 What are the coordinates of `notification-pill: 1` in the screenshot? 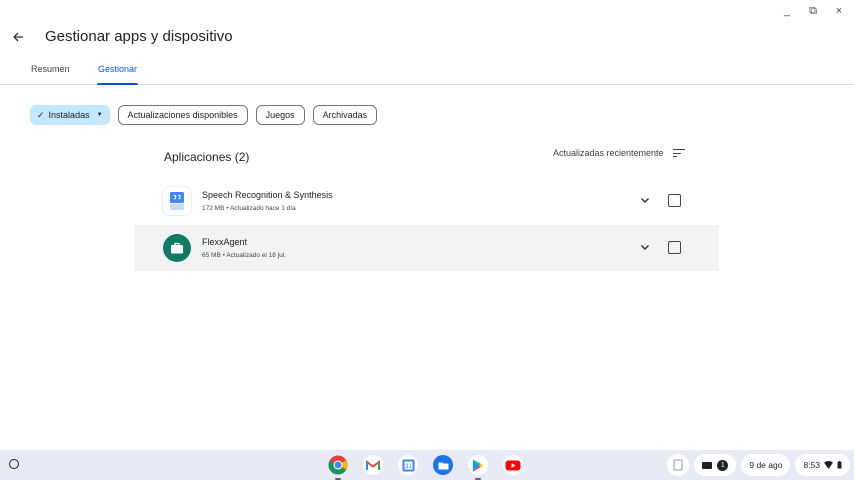 It's located at (715, 465).